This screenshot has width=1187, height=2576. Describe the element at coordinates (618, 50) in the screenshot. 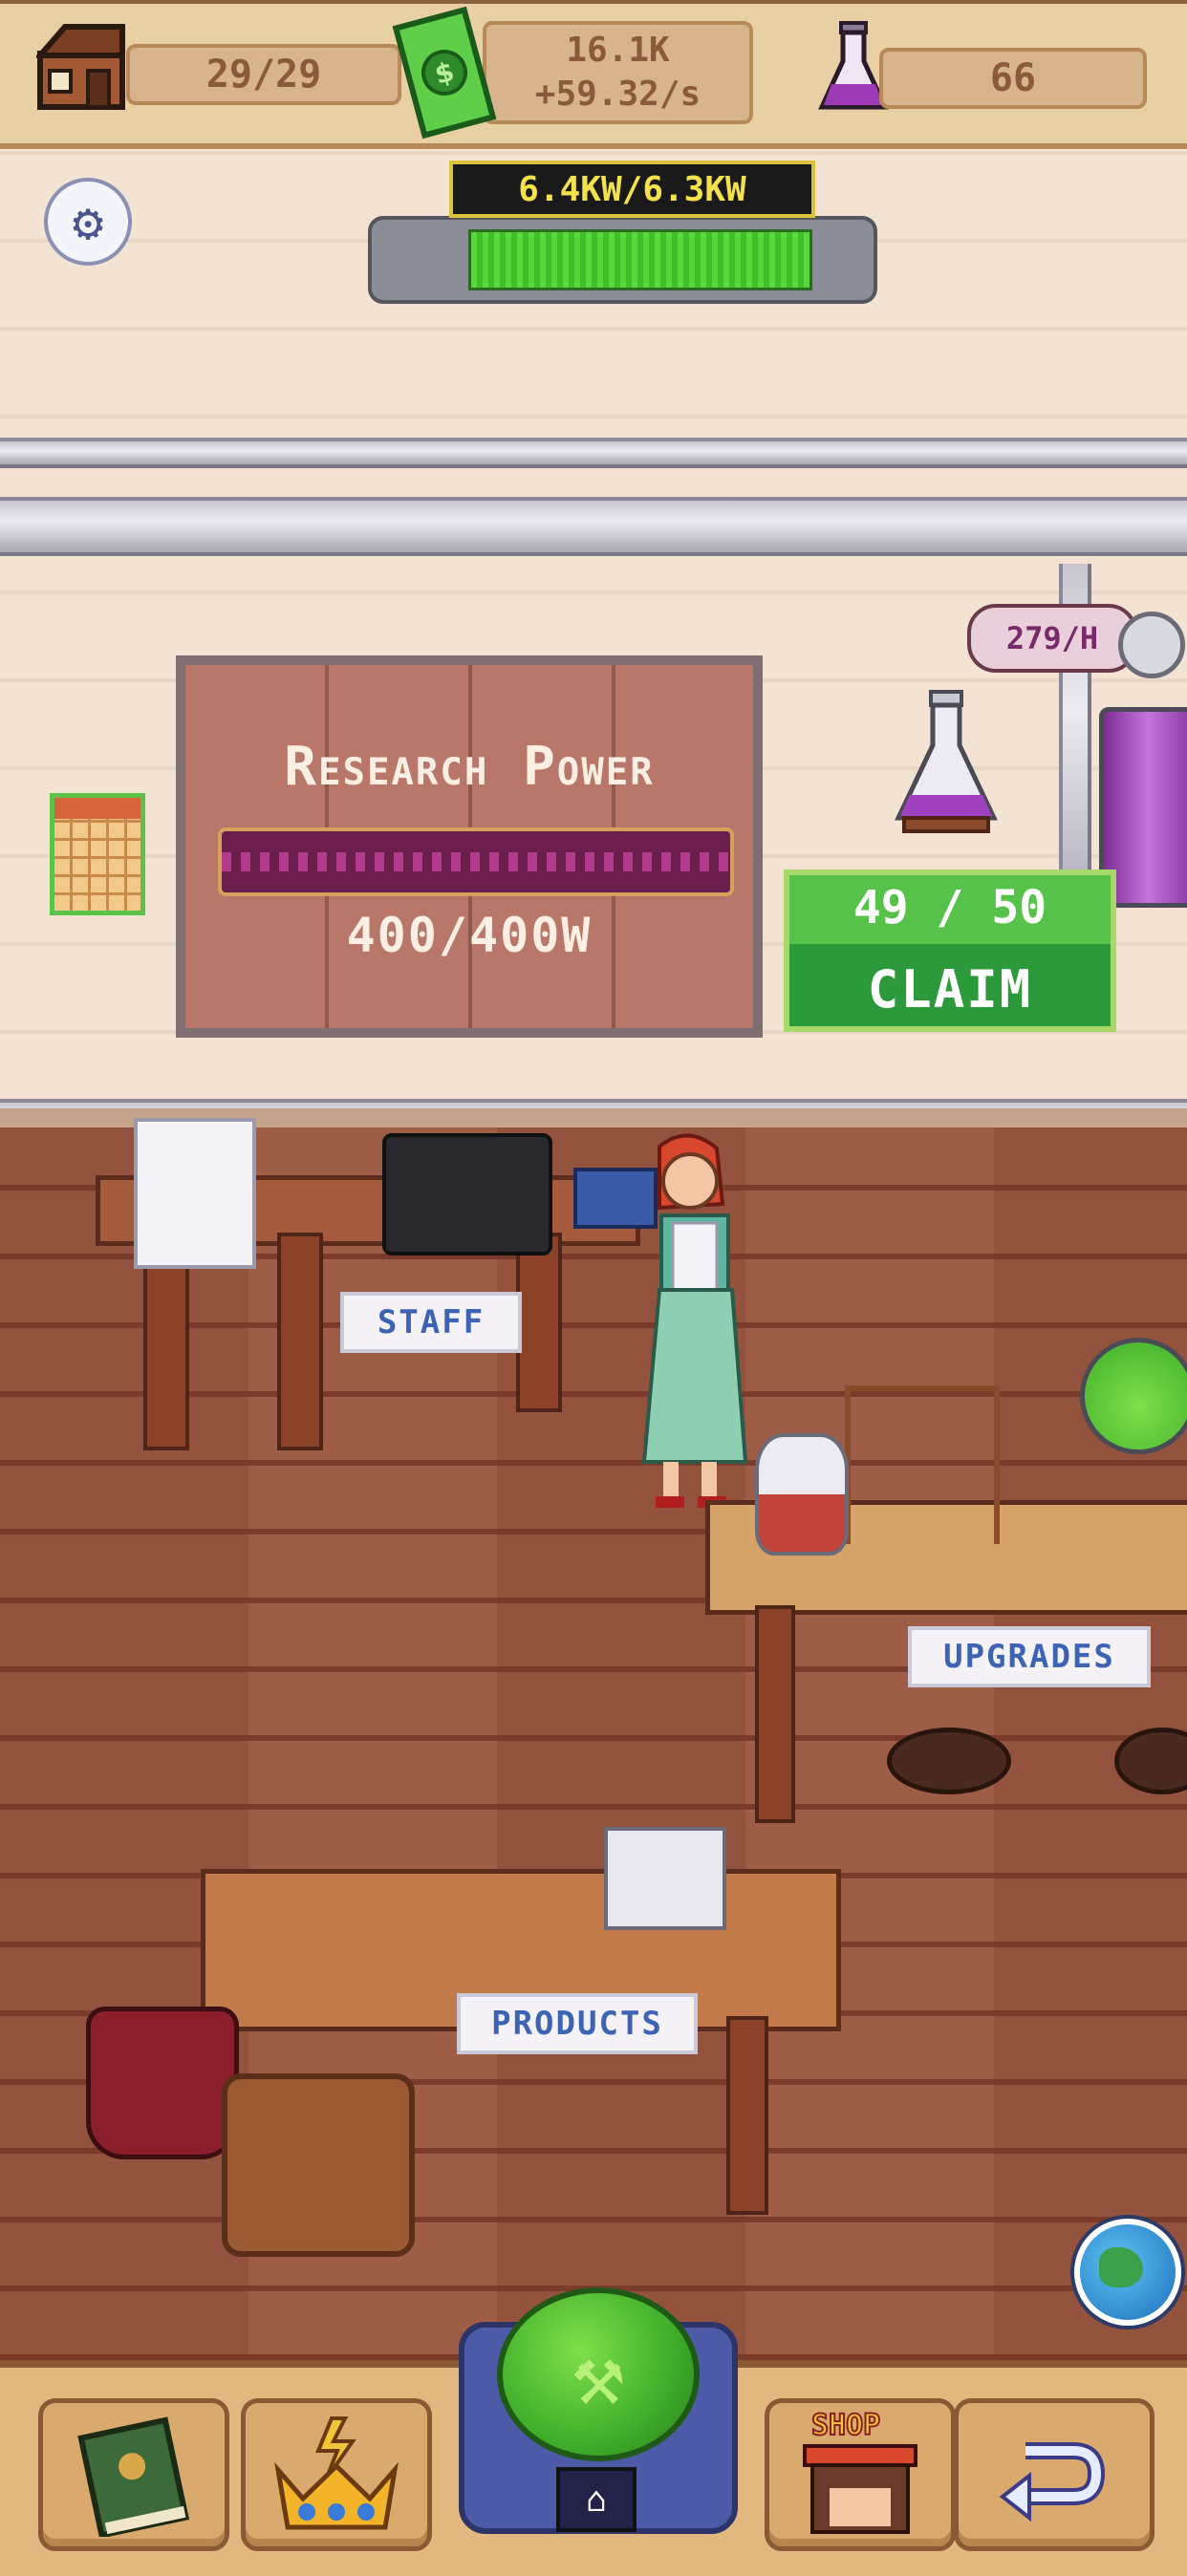

I see `money-total: 16.1K` at that location.